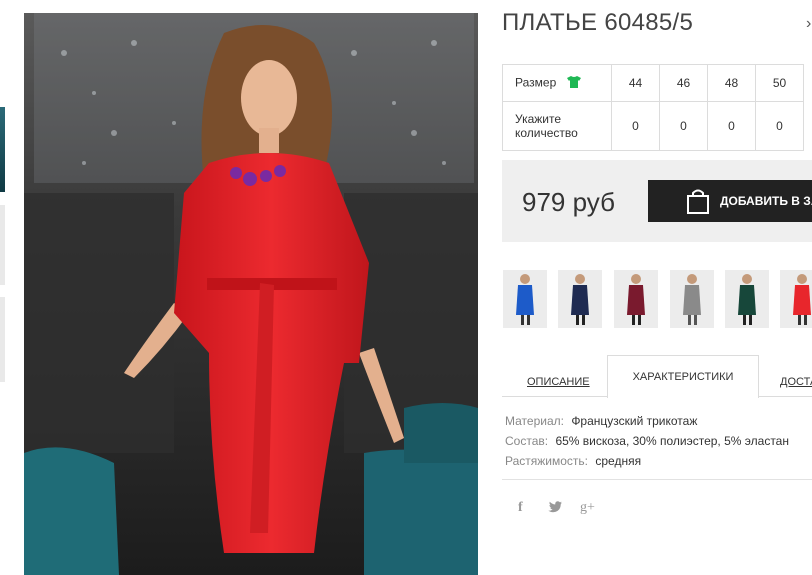  I want to click on spec-stretch: Растяжимость: средняя, so click(647, 461).